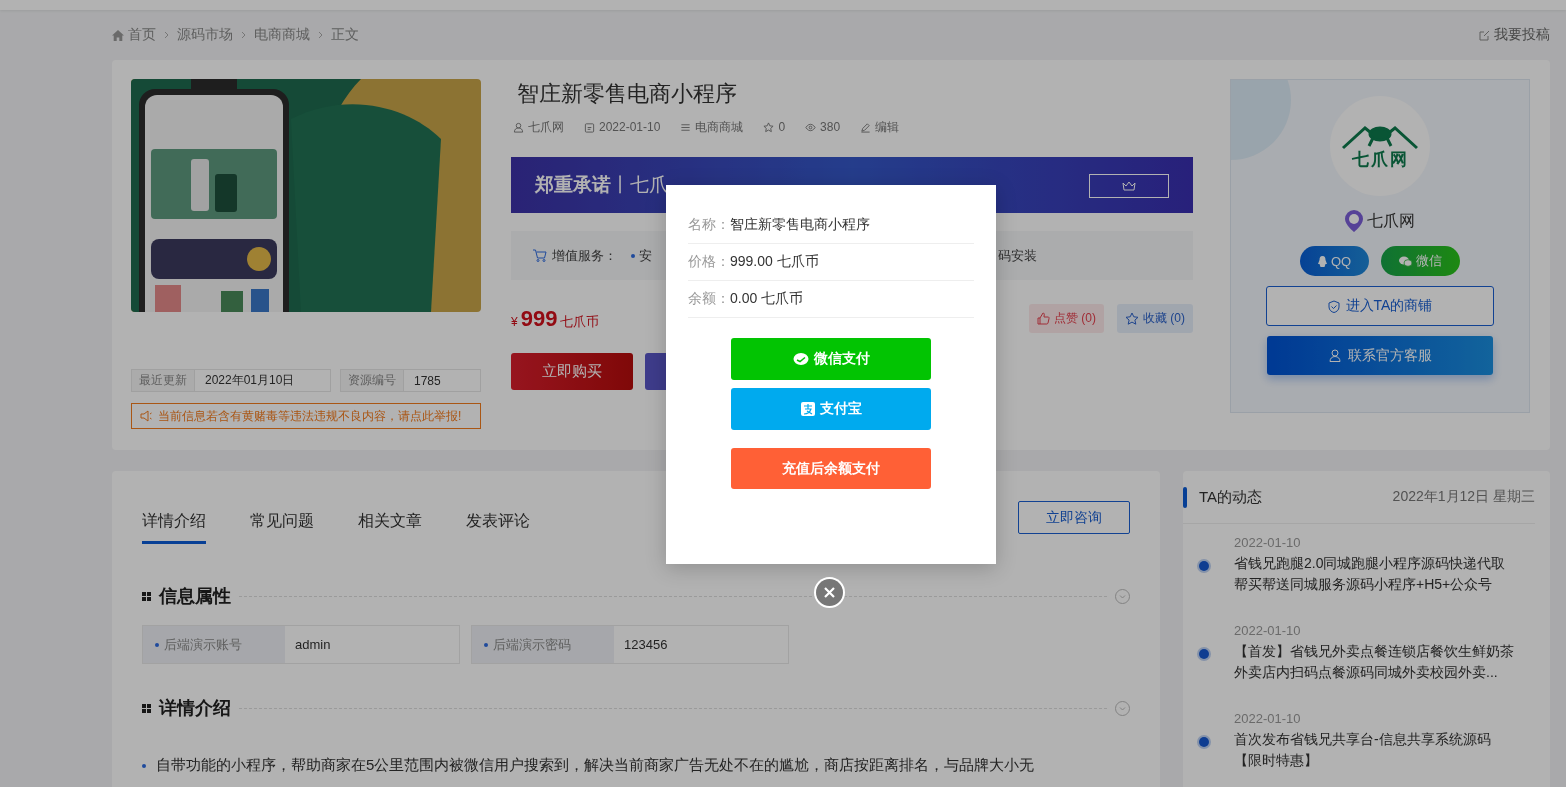 This screenshot has height=787, width=1566. Describe the element at coordinates (1391, 220) in the screenshot. I see `seller-name: 七爪网` at that location.